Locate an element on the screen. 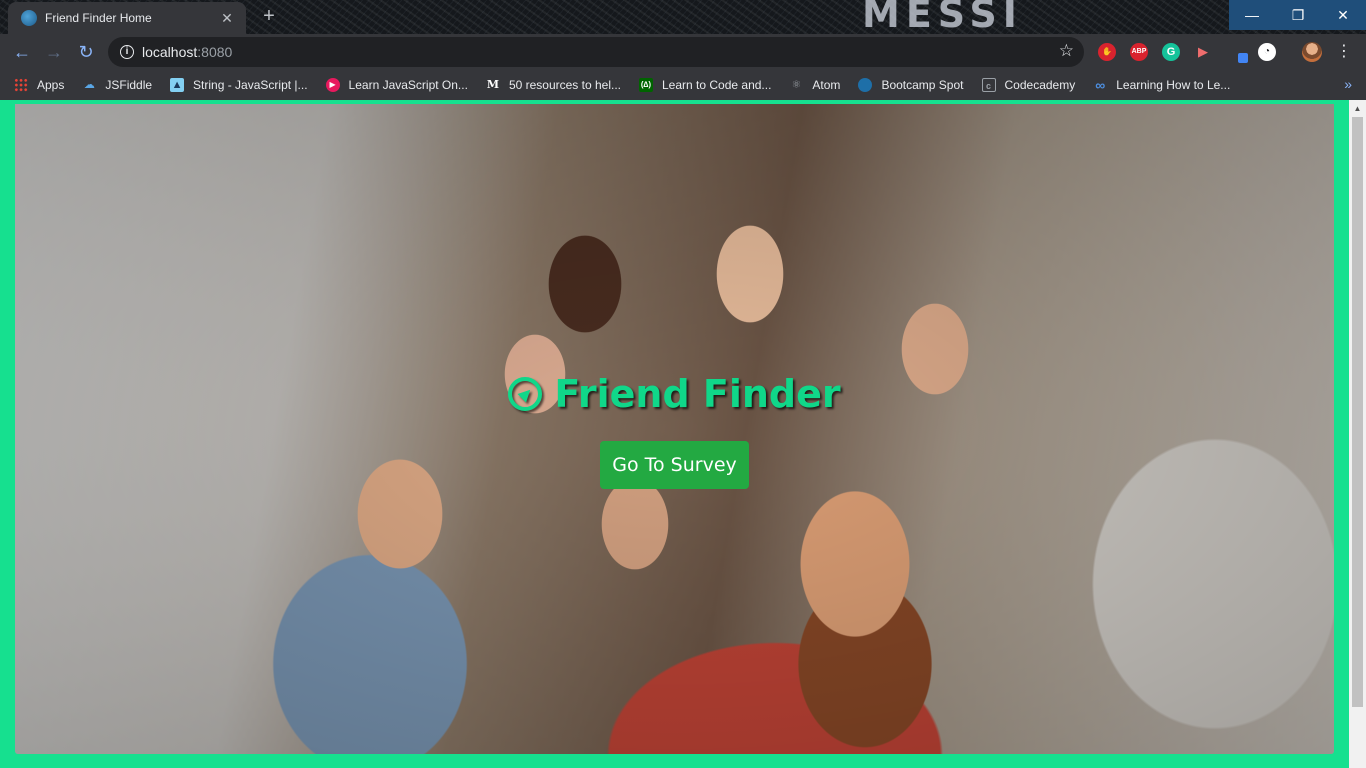 The image size is (1366, 768). mdn-icon: ▲ is located at coordinates (177, 85).